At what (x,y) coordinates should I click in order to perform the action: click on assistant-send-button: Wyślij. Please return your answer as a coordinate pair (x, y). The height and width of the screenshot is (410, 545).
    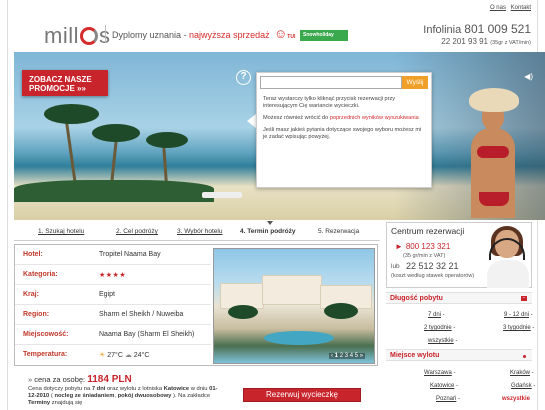
    Looking at the image, I should click on (415, 82).